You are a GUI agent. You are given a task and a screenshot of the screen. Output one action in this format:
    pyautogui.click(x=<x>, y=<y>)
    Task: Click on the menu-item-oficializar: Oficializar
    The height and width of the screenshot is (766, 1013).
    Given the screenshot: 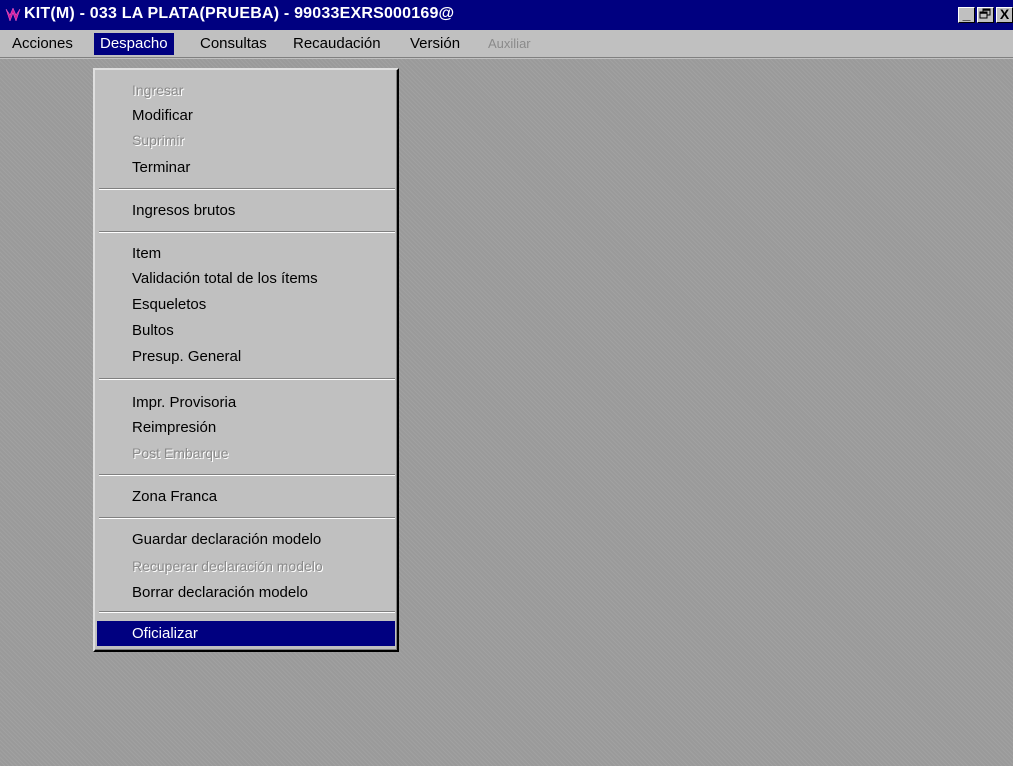 What is the action you would take?
    pyautogui.click(x=246, y=633)
    